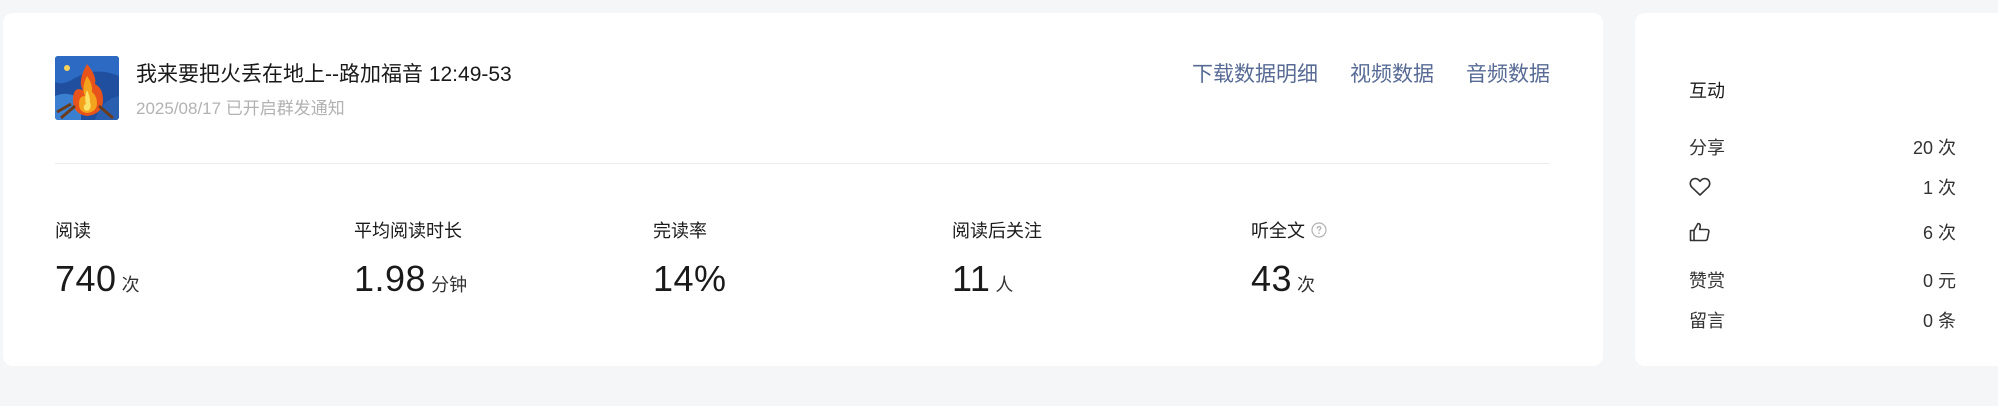  I want to click on stat-avg-read-time: 平均阅读时长 1.98 分钟, so click(410, 259).